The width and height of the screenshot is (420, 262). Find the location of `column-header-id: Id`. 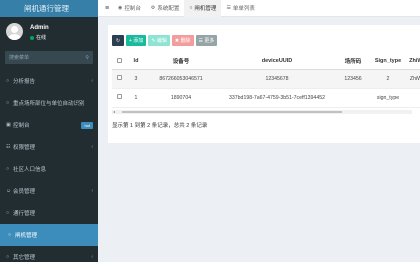

column-header-id: Id is located at coordinates (136, 62).